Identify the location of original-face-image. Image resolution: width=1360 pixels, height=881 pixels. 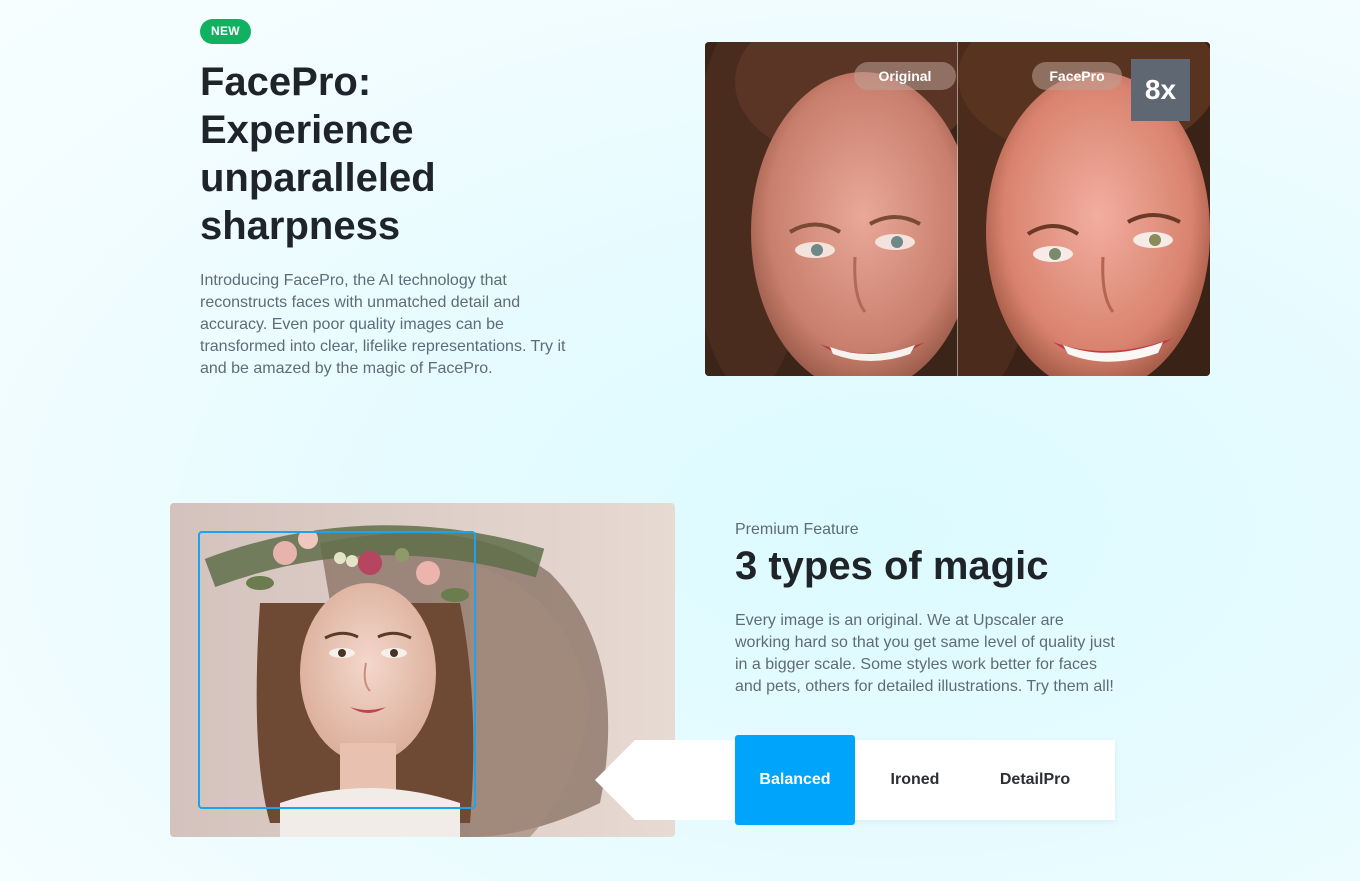
(831, 209).